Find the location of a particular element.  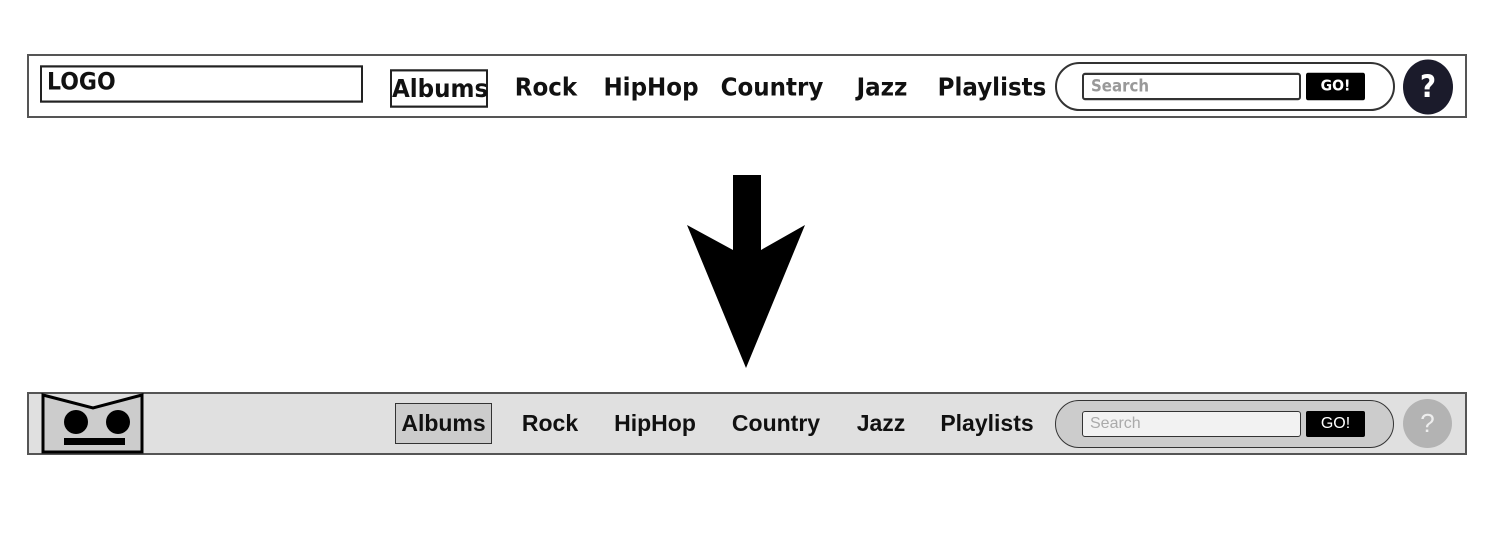

help-button: ? is located at coordinates (1427, 423).